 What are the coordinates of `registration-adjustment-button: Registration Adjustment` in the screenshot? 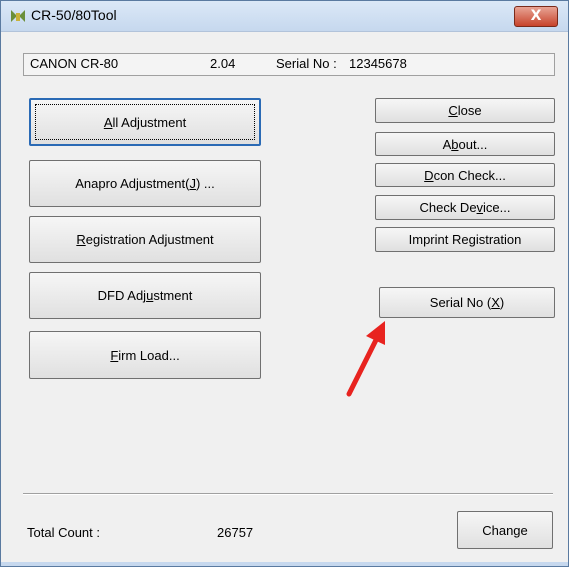 It's located at (145, 239).